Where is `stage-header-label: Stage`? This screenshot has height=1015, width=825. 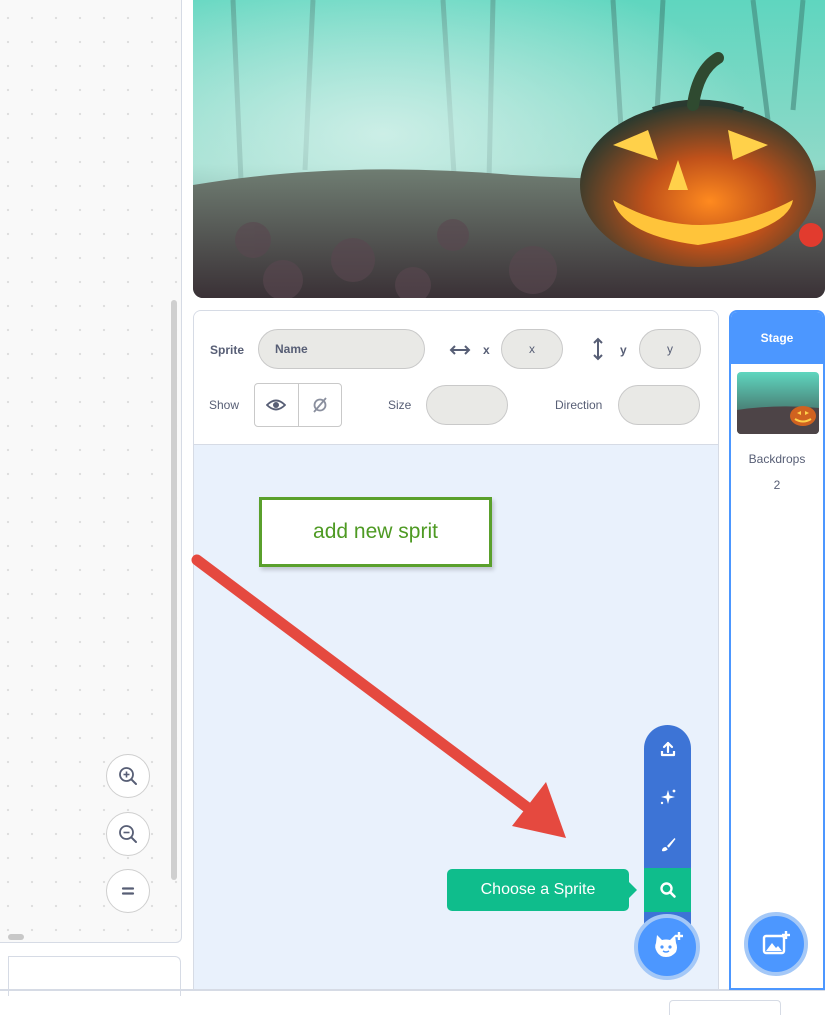 stage-header-label: Stage is located at coordinates (777, 338).